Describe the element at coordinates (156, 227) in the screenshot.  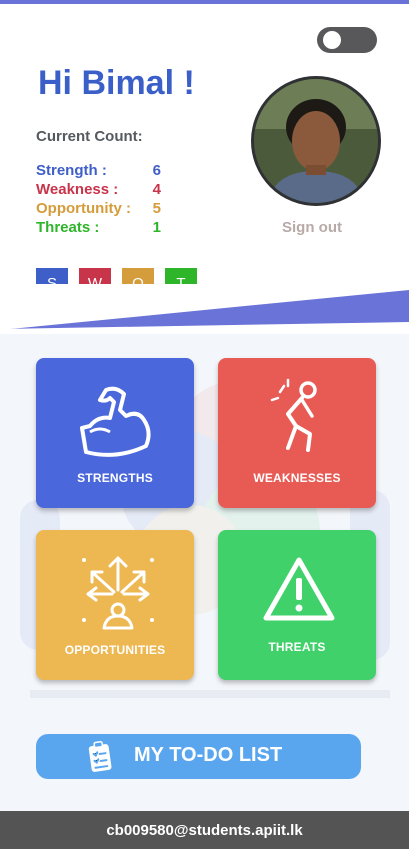
I see `count-value: 1` at that location.